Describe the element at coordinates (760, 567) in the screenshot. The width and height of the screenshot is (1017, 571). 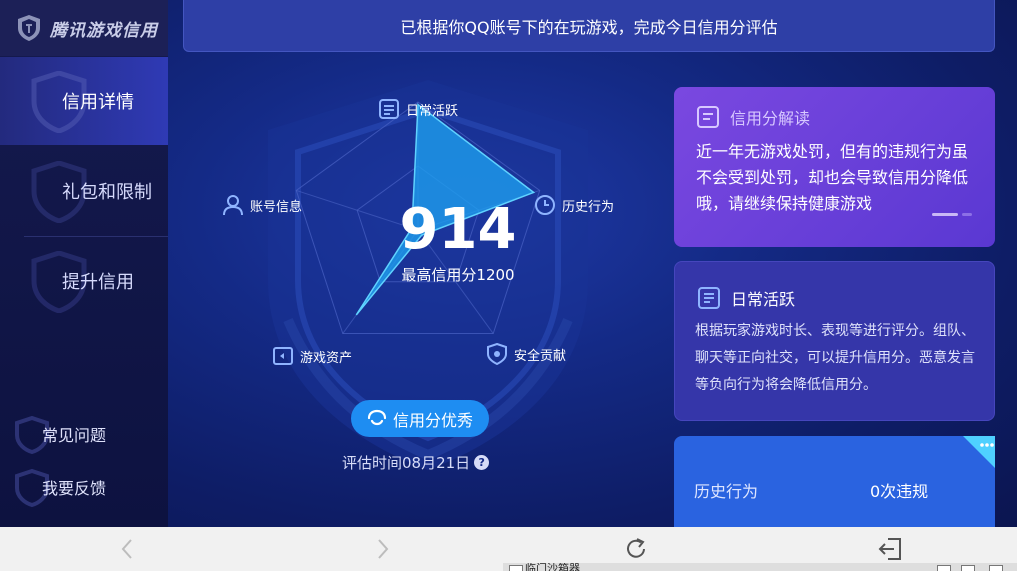
I see `taskbar-strip: 临门沙箱器` at that location.